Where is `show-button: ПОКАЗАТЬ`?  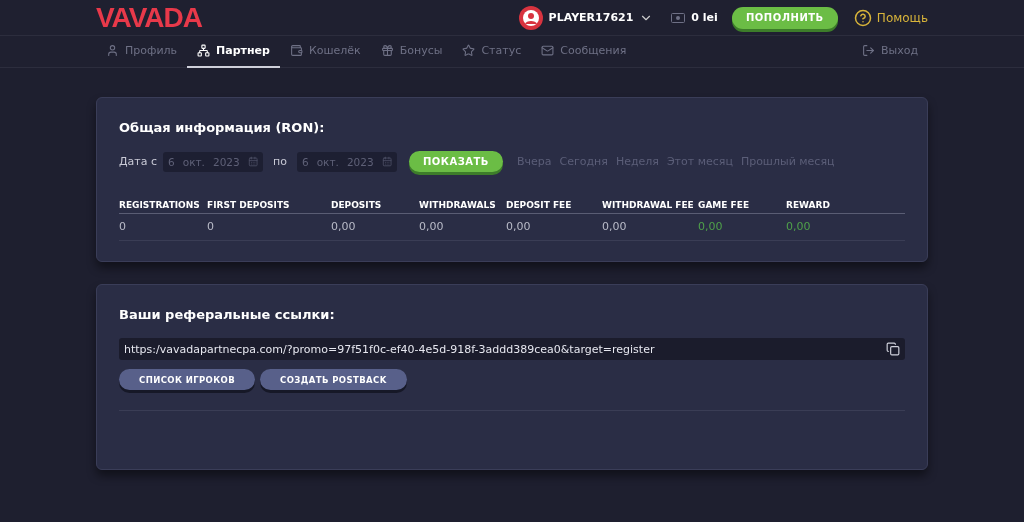 show-button: ПОКАЗАТЬ is located at coordinates (455, 161).